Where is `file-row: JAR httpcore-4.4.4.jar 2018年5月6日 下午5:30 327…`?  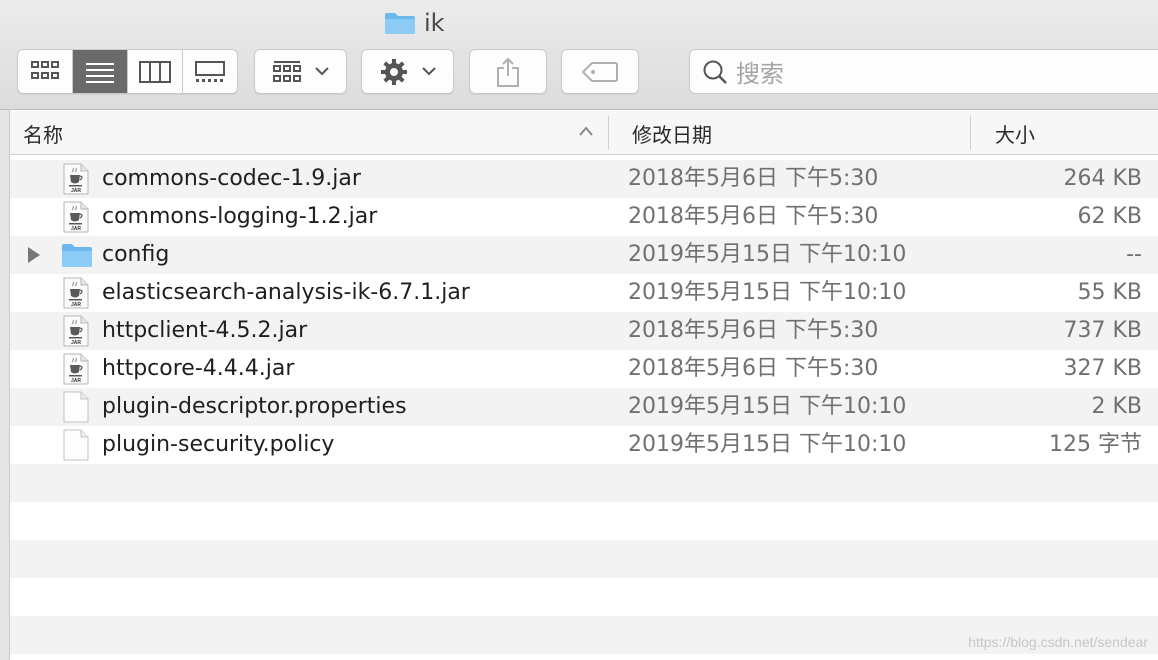
file-row: JAR httpcore-4.4.4.jar 2018年5月6日 下午5:30 327… is located at coordinates (584, 369).